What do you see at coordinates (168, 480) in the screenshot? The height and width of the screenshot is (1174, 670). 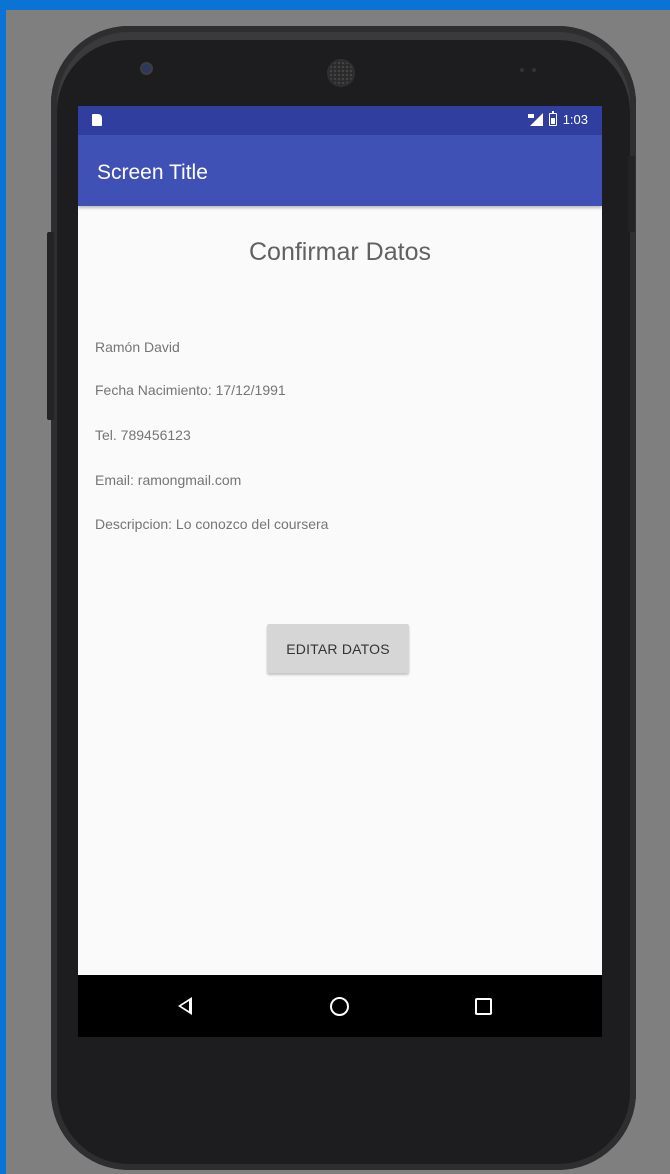 I see `email-text: Email: ramongmail.com` at bounding box center [168, 480].